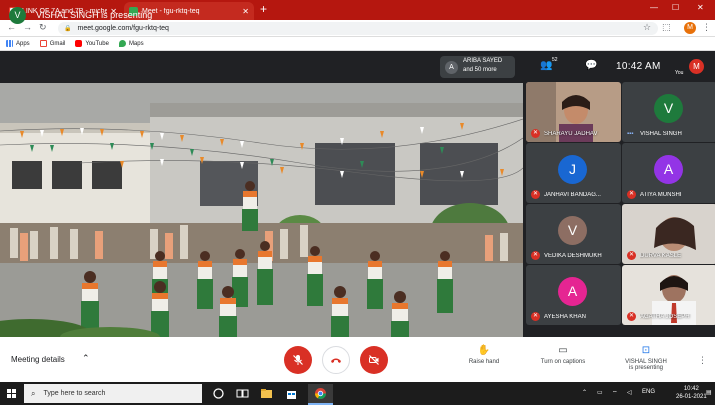  I want to click on camera-toggle-button, so click(374, 360).